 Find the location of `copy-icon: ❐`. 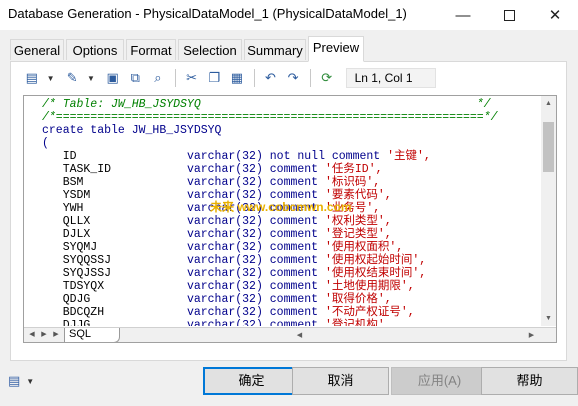

copy-icon: ❐ is located at coordinates (214, 78).